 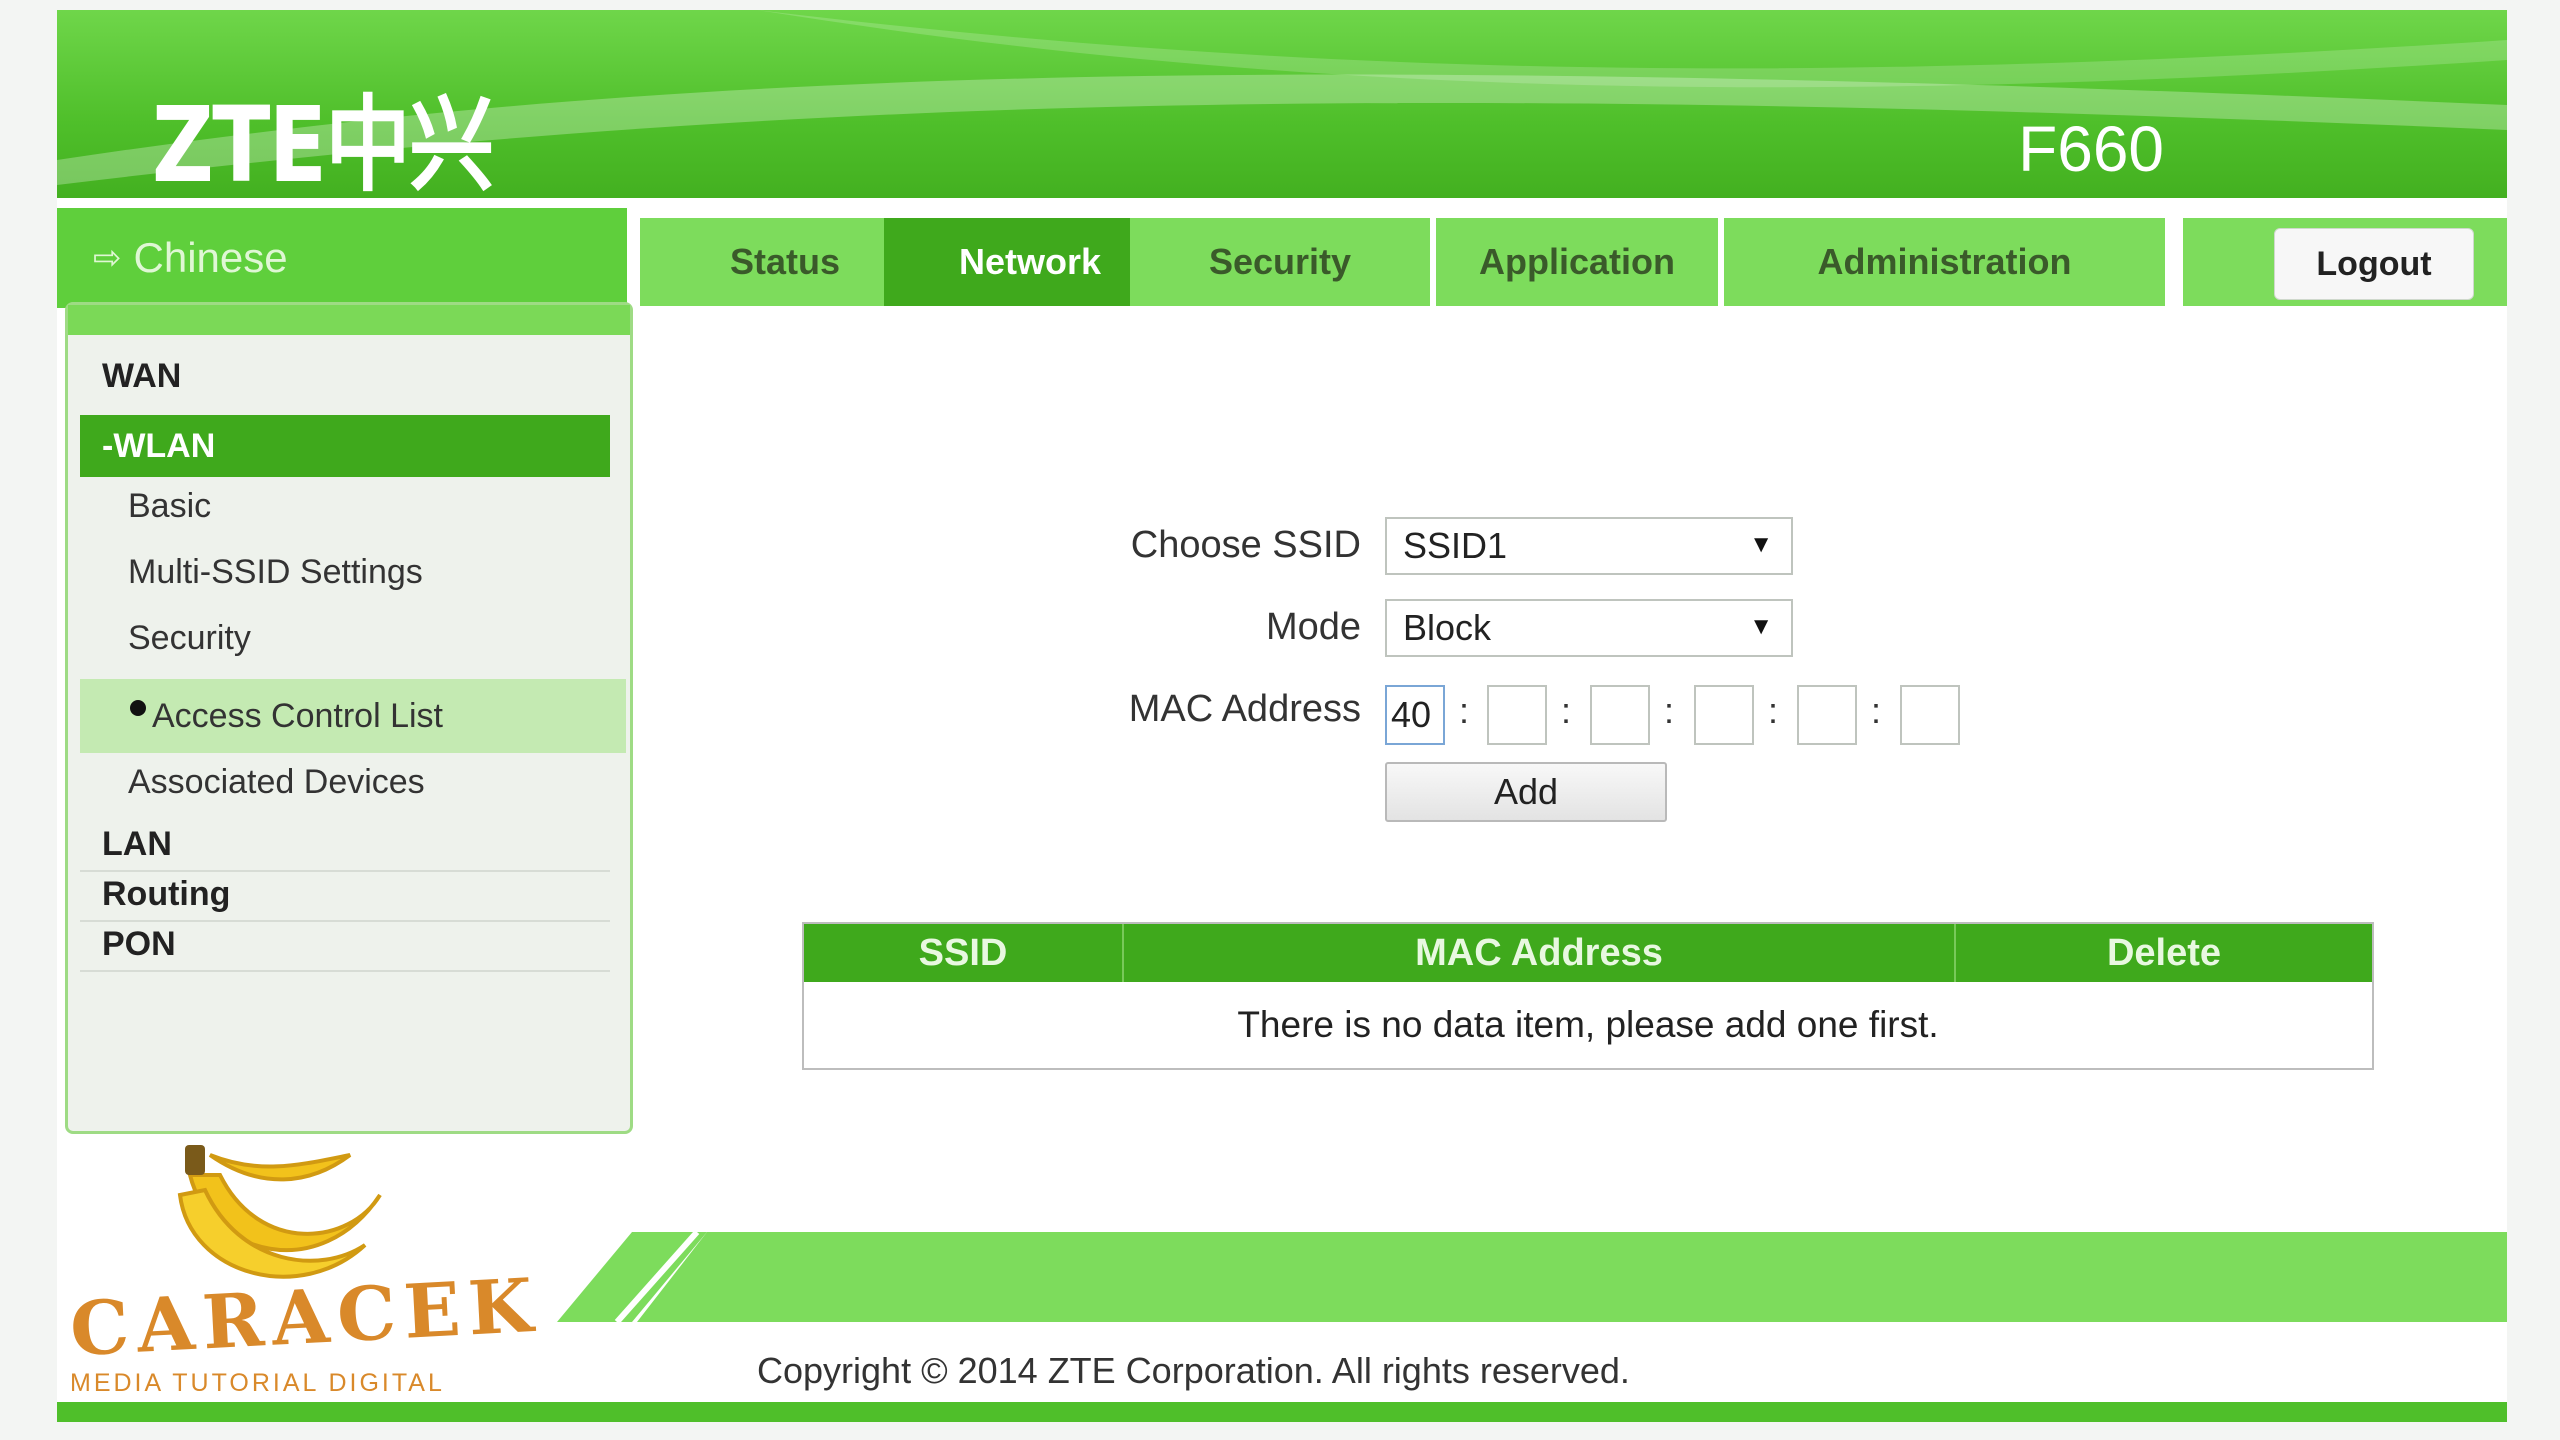 I want to click on ssid-selected-value: SSID1, so click(x=1455, y=545).